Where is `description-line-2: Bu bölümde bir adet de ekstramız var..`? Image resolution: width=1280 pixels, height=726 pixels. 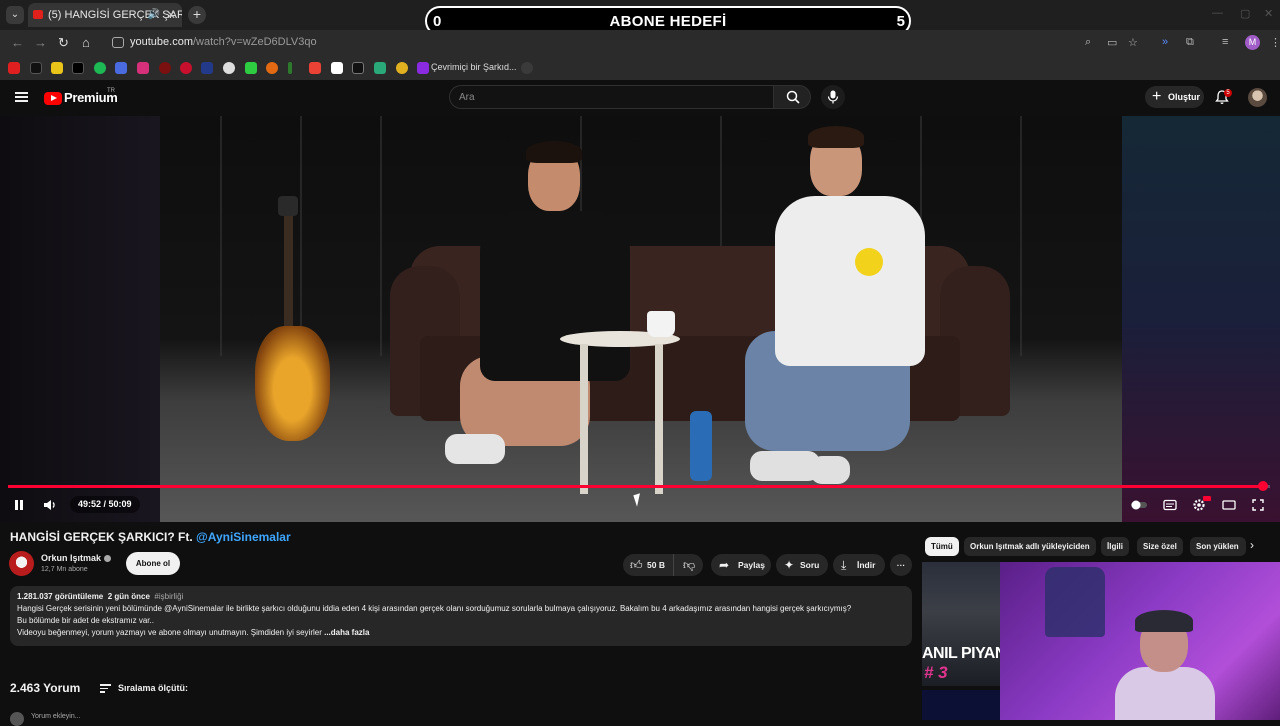 description-line-2: Bu bölümde bir adet de ekstramız var.. is located at coordinates (85, 620).